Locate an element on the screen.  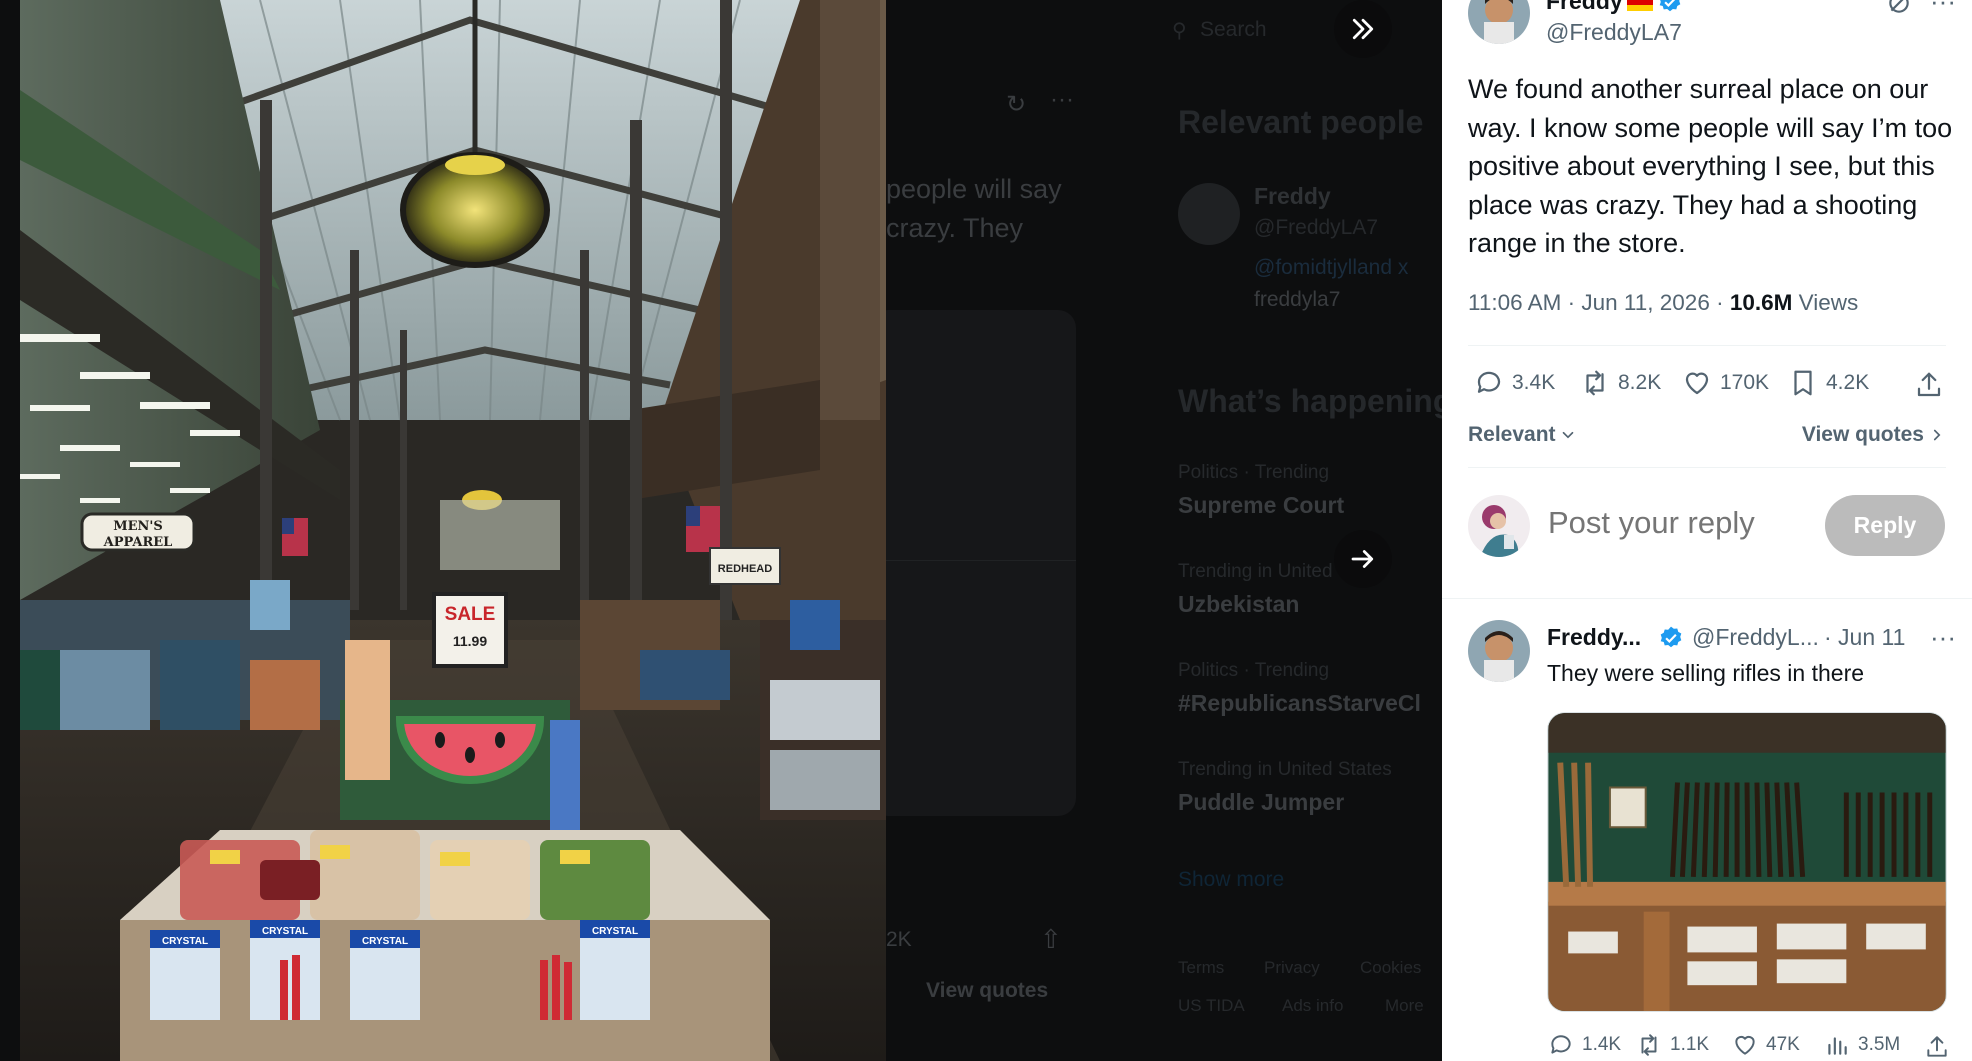
background-person-bio-2: freddyla7 is located at coordinates (1297, 299).